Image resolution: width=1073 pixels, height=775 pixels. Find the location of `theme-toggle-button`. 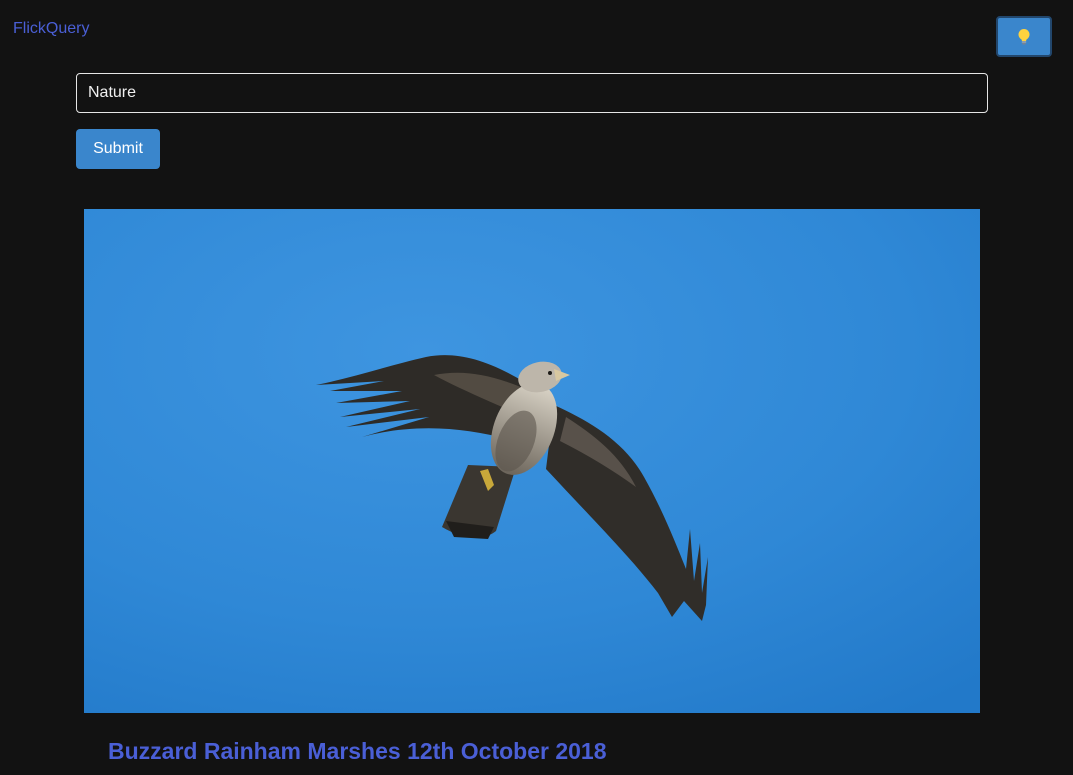

theme-toggle-button is located at coordinates (1024, 36).